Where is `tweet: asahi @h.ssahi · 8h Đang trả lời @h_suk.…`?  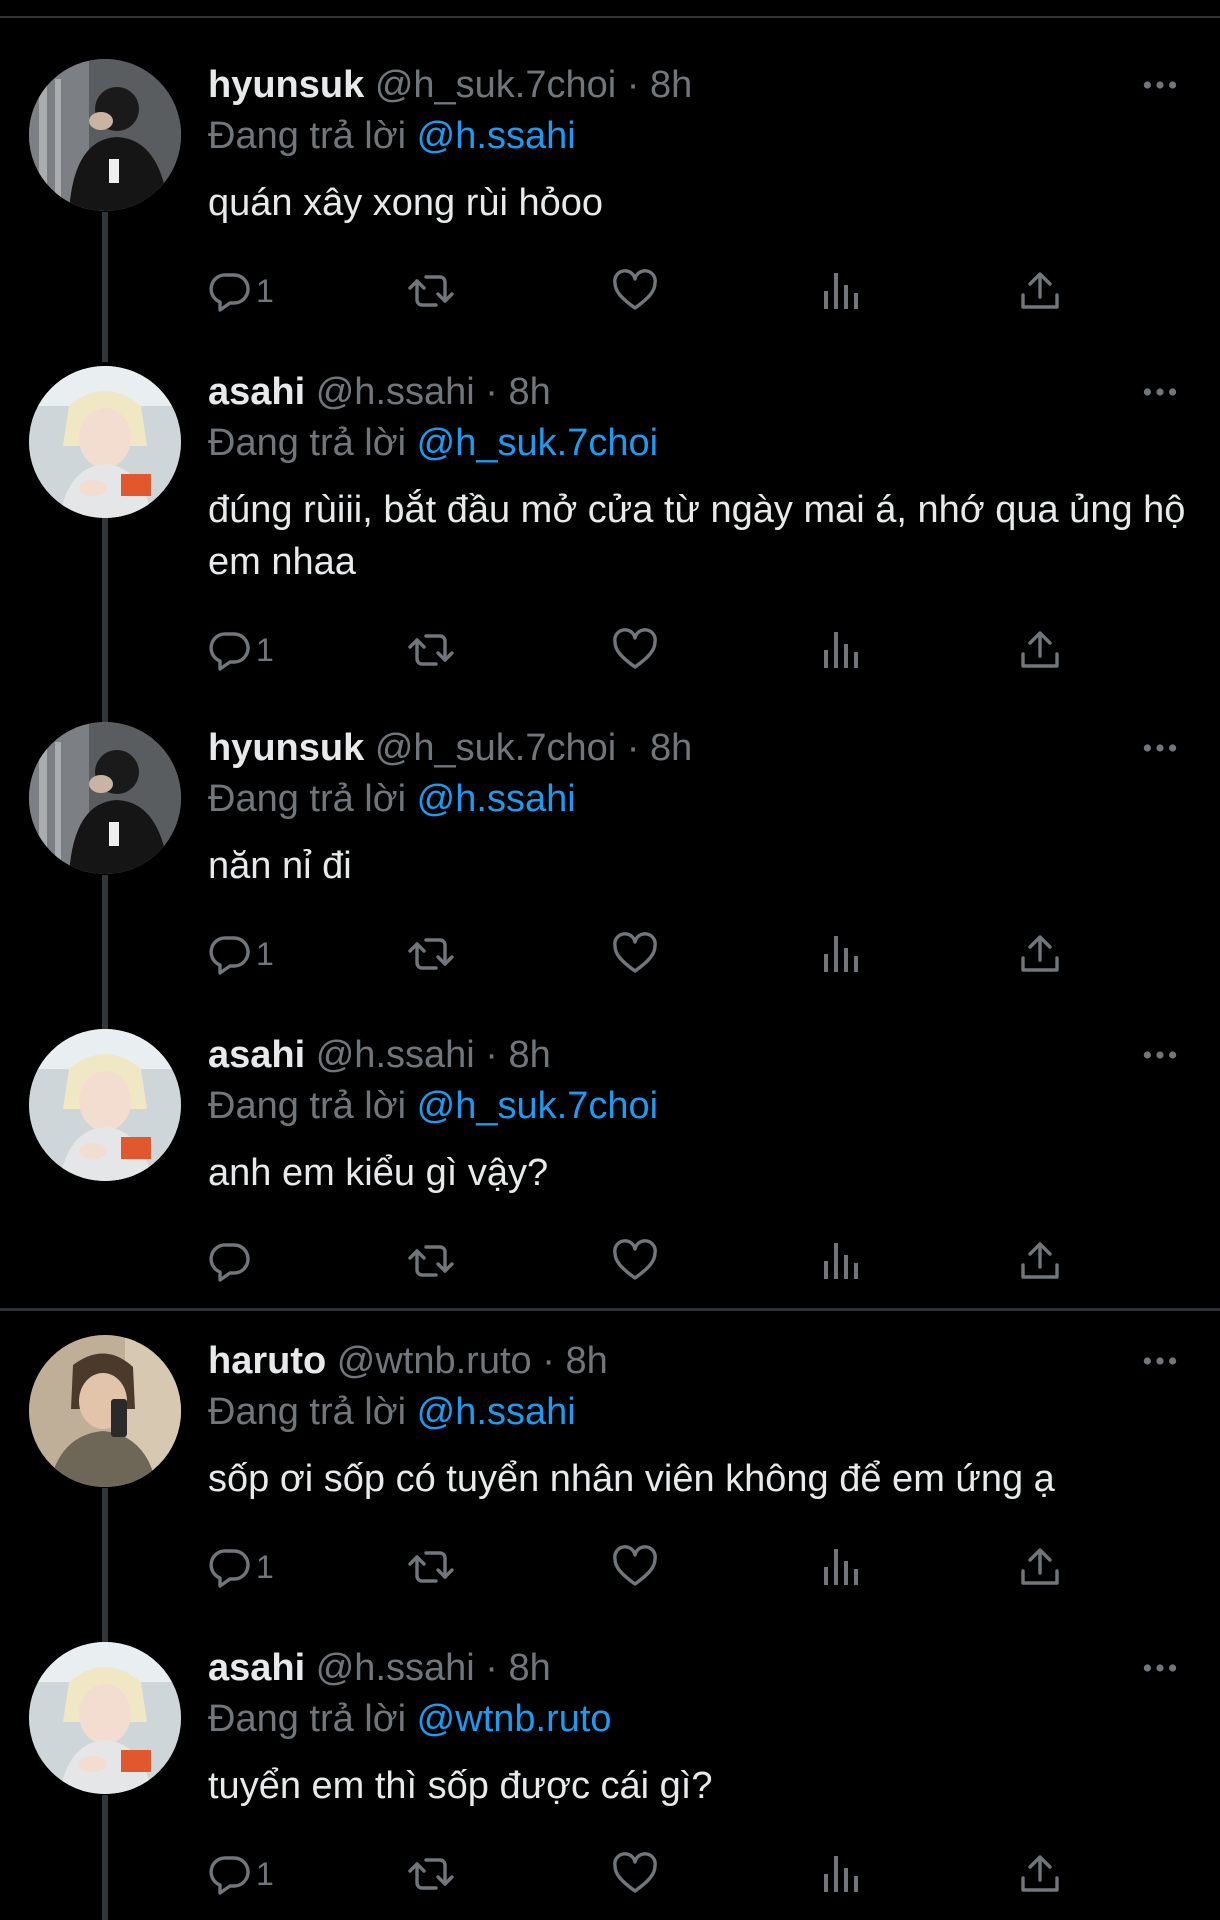
tweet: asahi @h.ssahi · 8h Đang trả lời @h_suk.… is located at coordinates (610, 1151).